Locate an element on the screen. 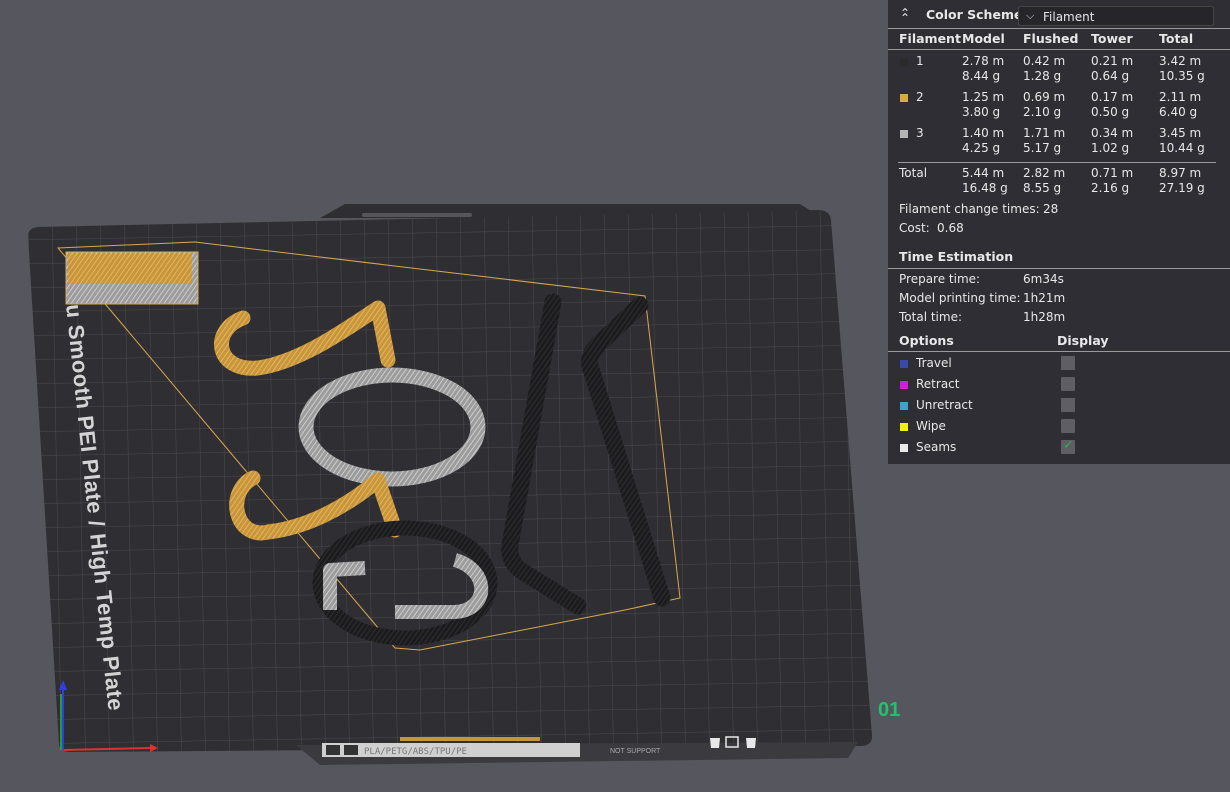 This screenshot has height=792, width=1230. option-label: Travel is located at coordinates (934, 363).